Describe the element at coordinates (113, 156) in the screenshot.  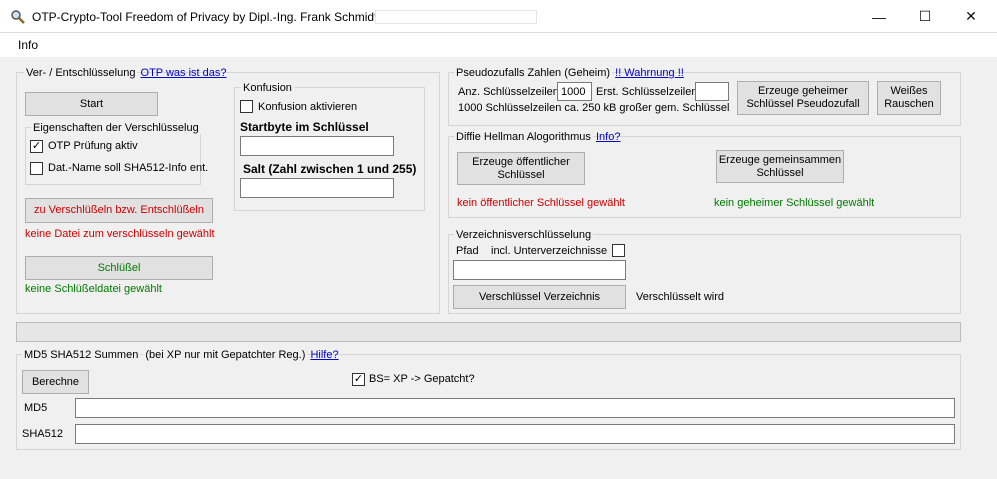
I see `properties-group` at that location.